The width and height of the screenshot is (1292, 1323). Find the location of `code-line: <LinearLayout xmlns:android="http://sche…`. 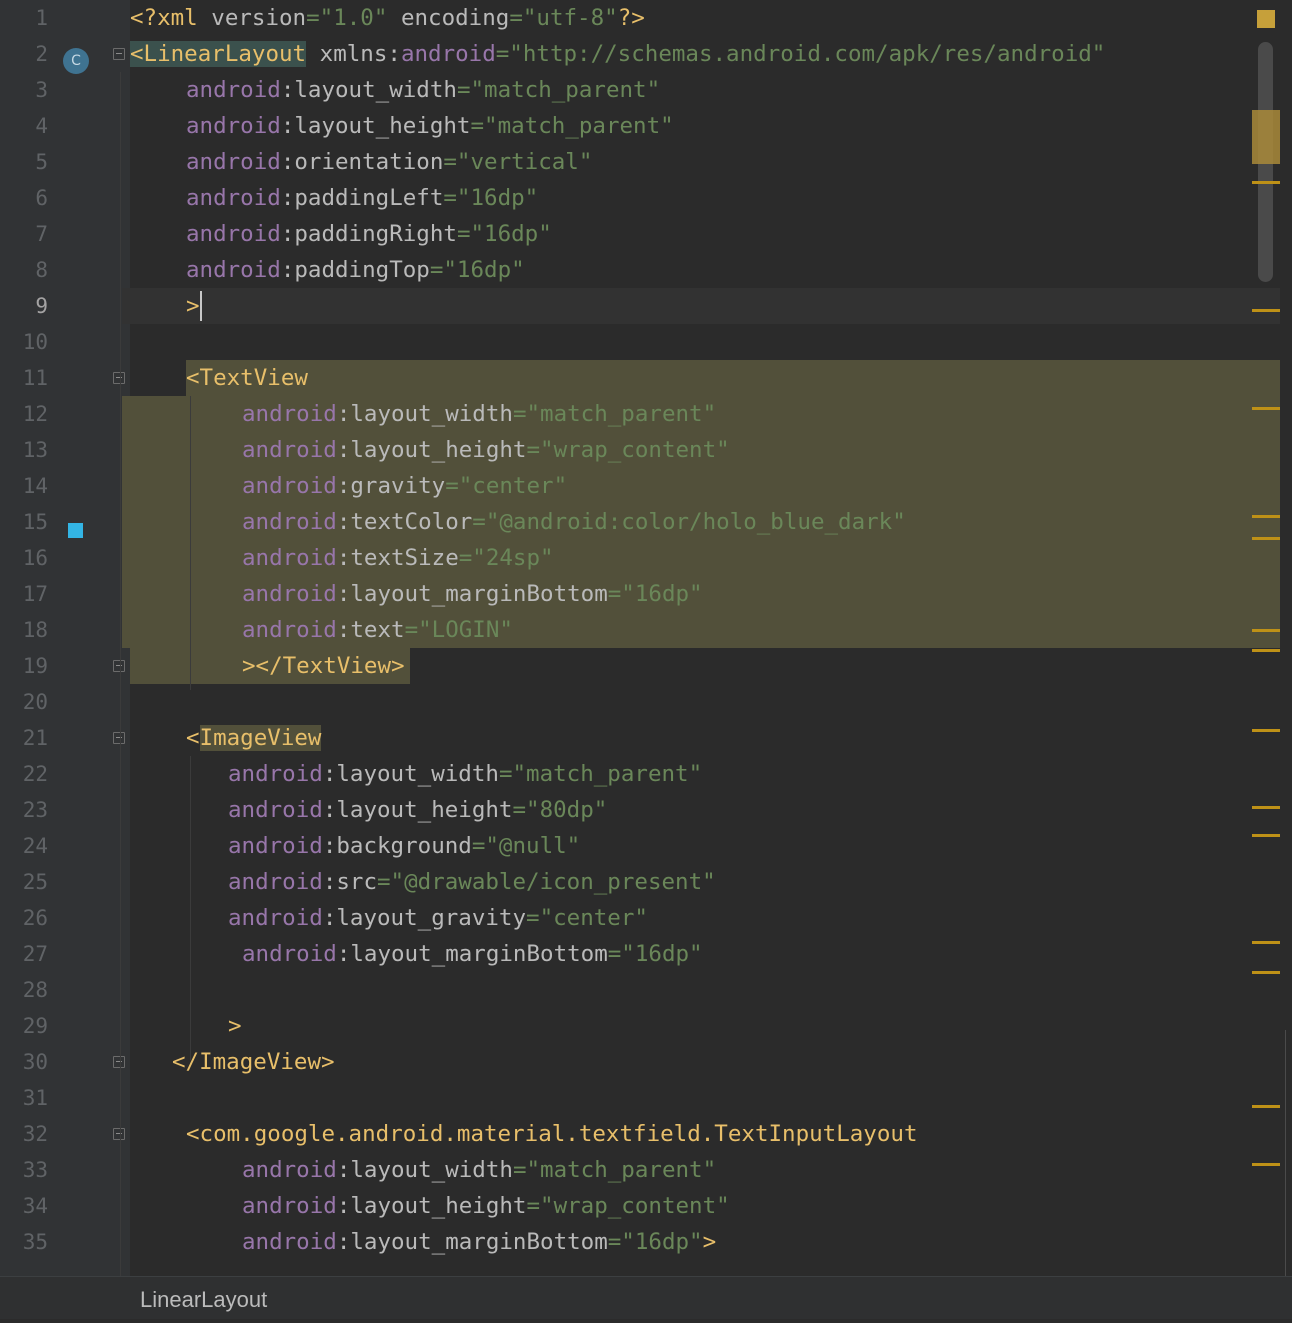

code-line: <LinearLayout xmlns:android="http://sche… is located at coordinates (701, 54).